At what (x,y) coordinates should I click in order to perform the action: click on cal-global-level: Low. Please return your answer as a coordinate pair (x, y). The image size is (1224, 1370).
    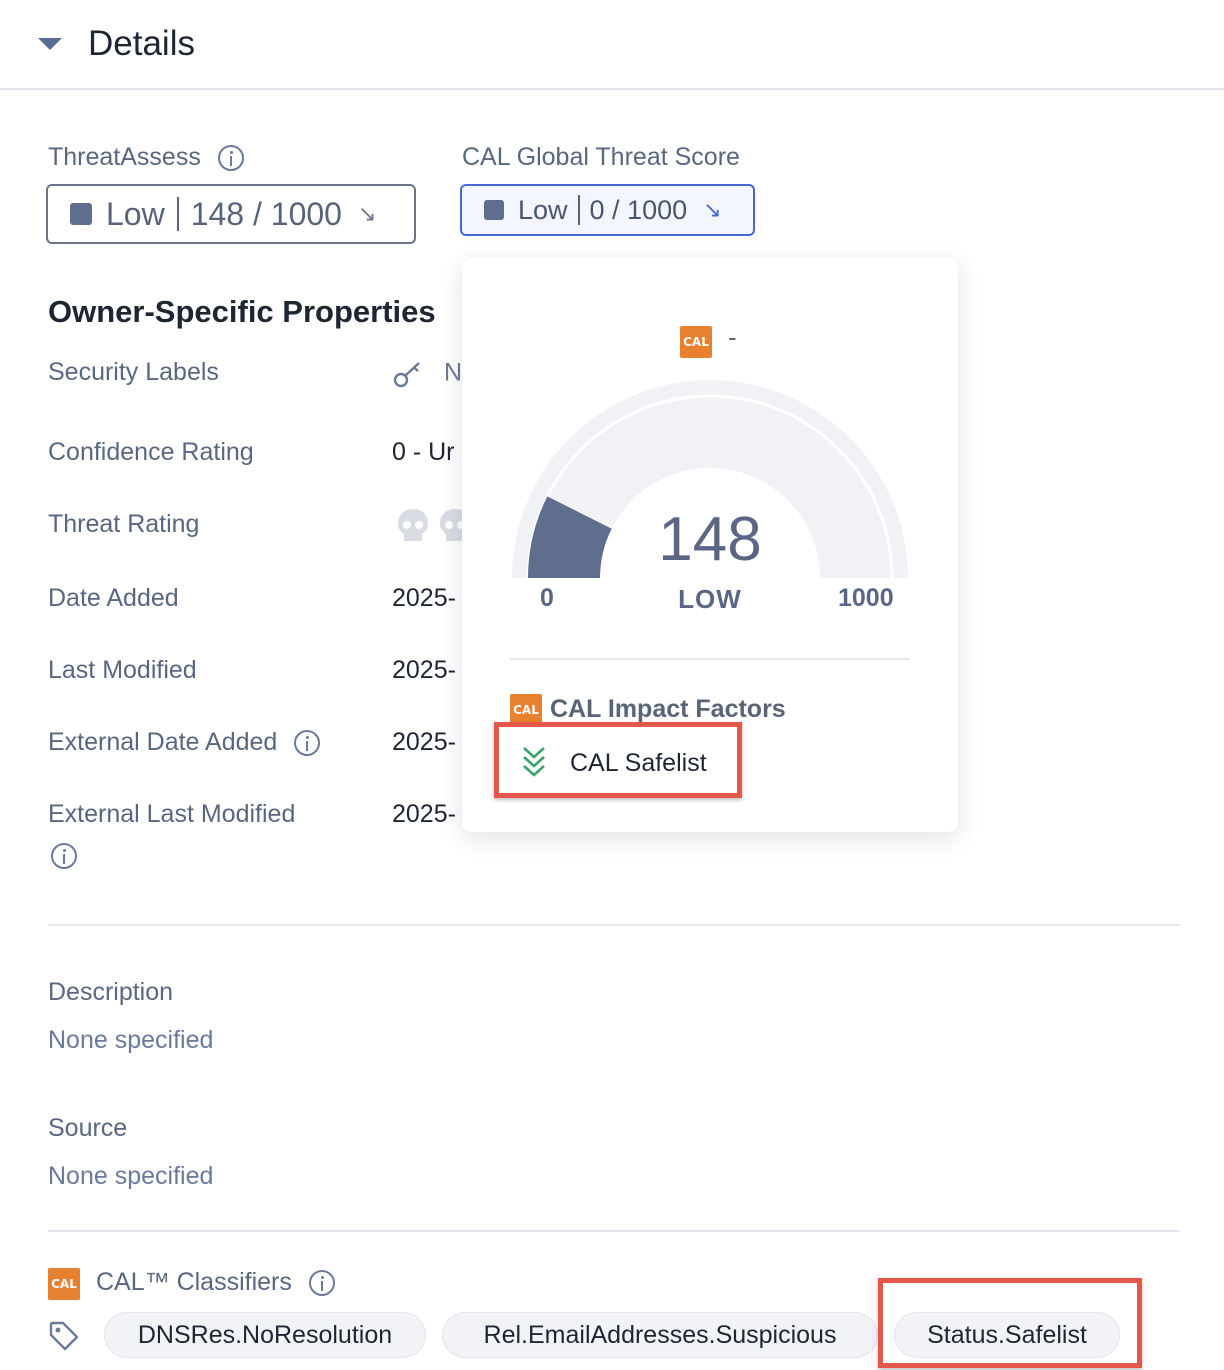
    Looking at the image, I should click on (543, 209).